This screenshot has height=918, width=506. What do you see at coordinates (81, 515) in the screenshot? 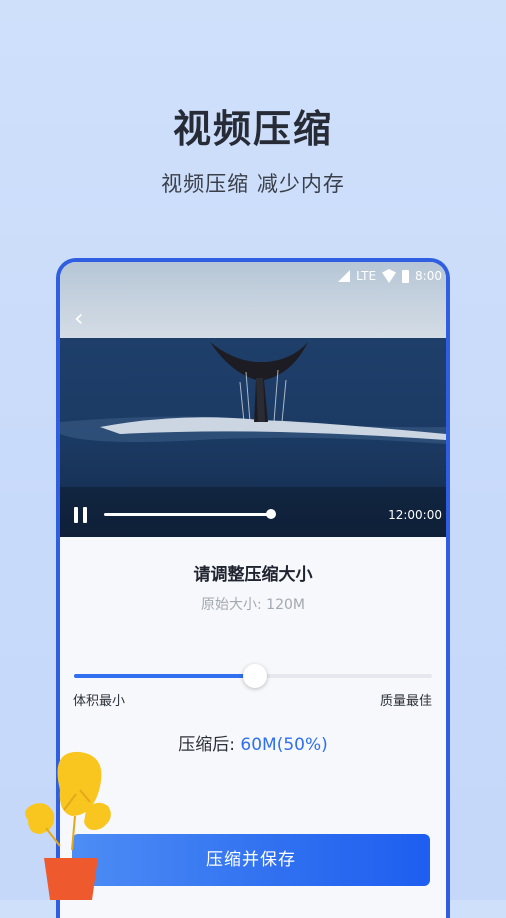
I see `pause-icon` at bounding box center [81, 515].